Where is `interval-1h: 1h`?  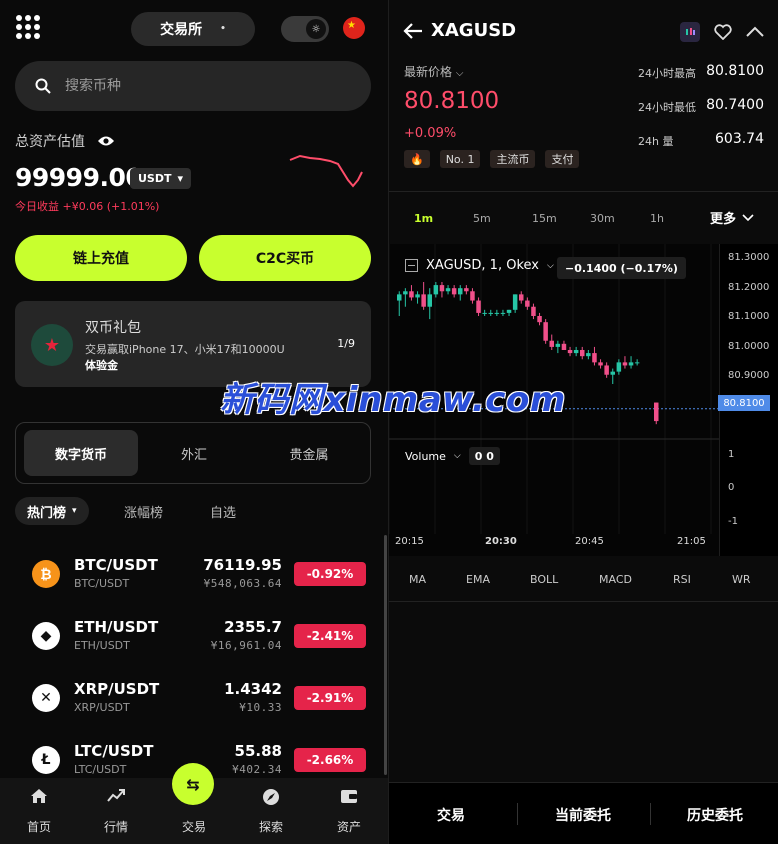
interval-1h: 1h is located at coordinates (657, 218).